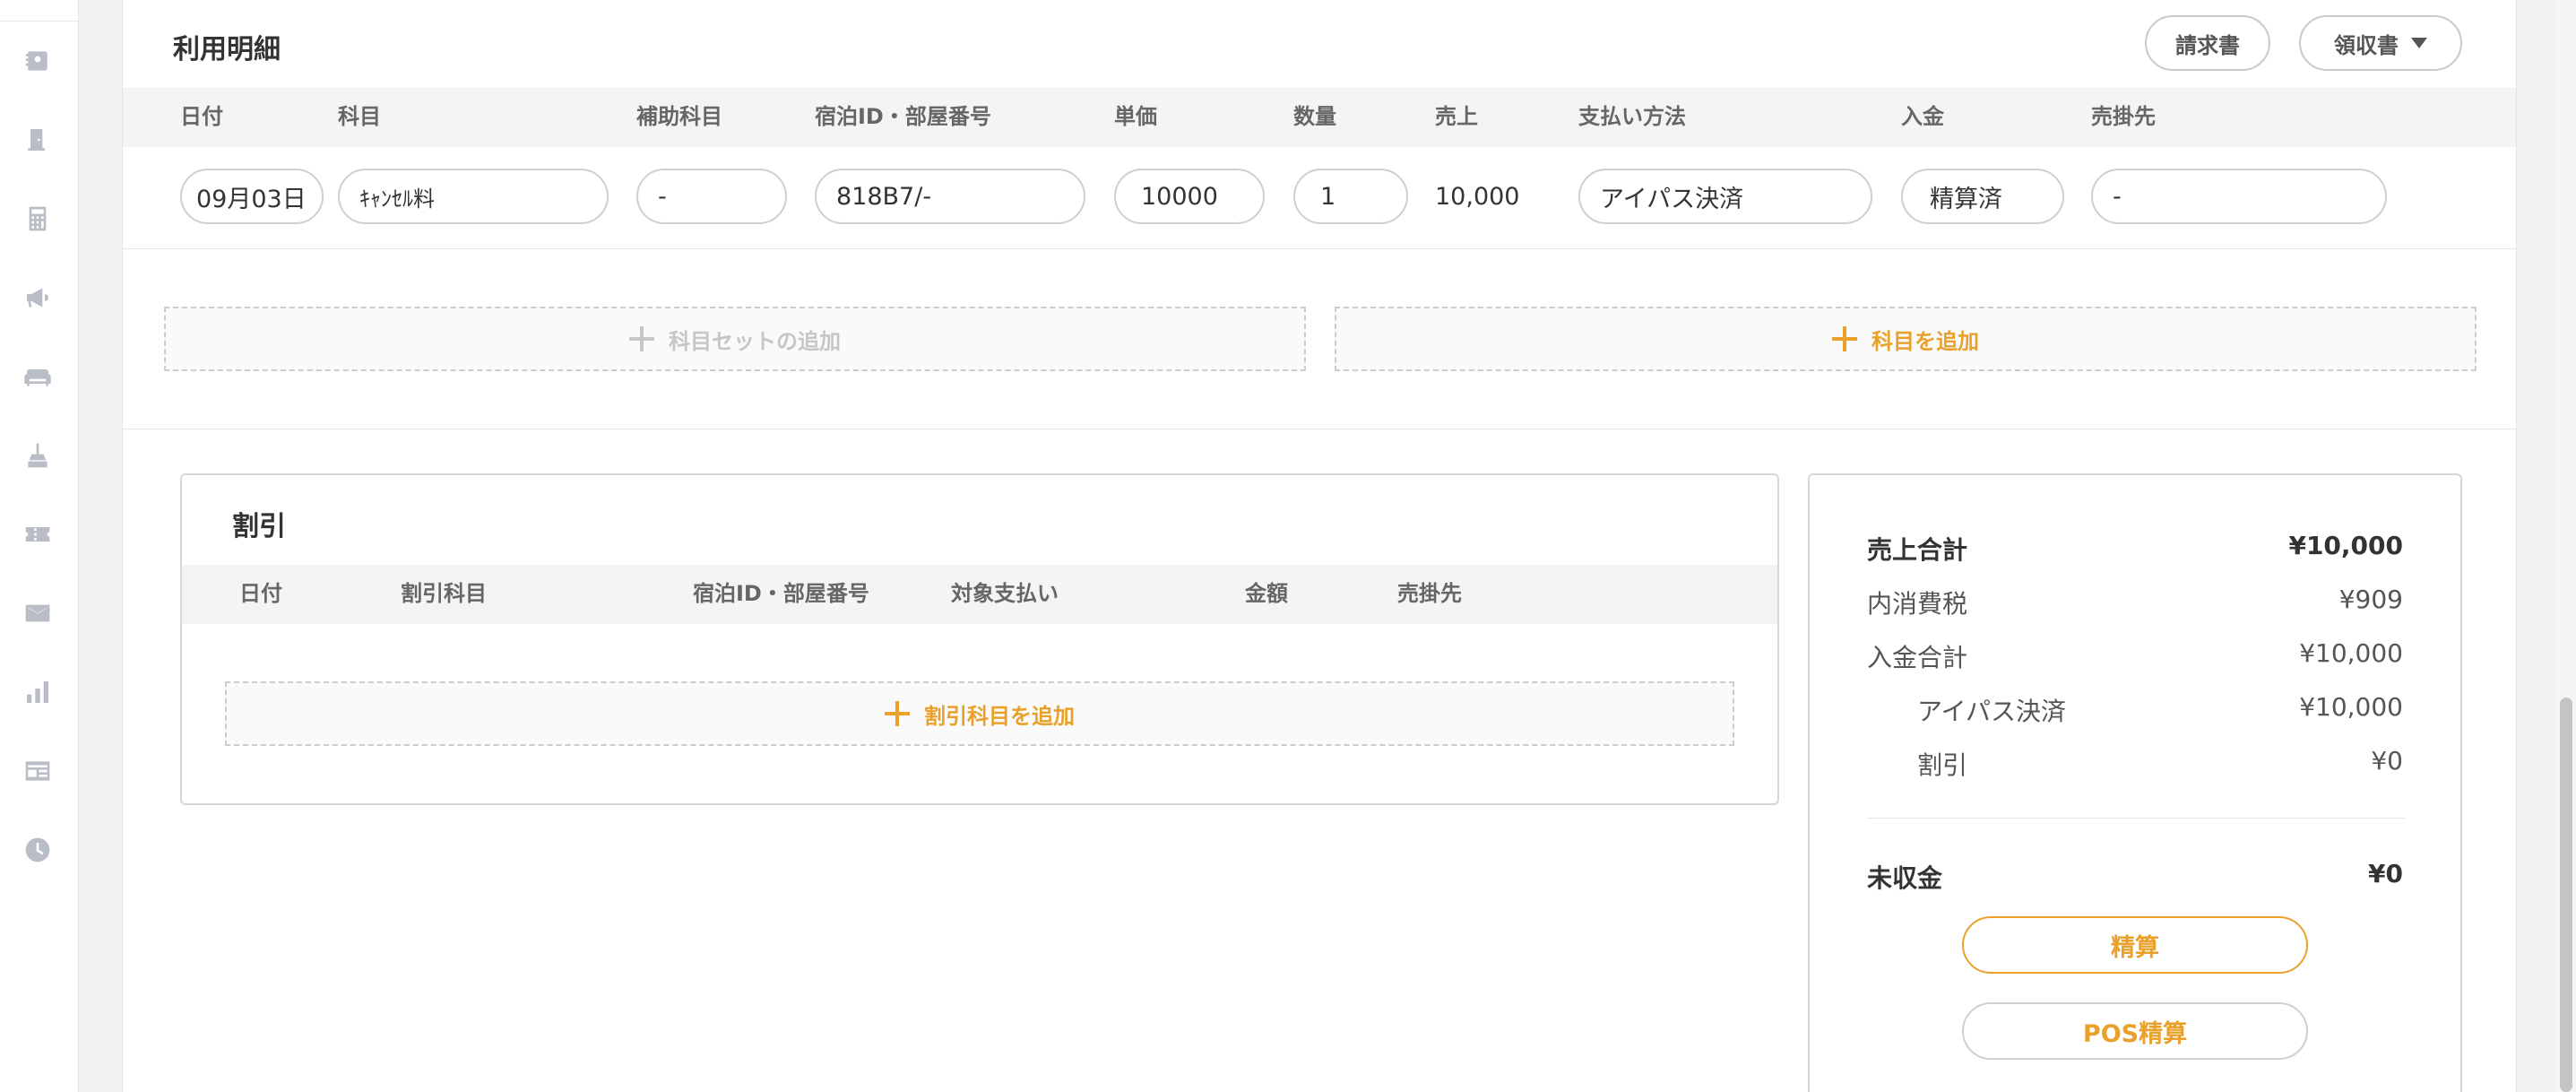  What do you see at coordinates (252, 196) in the screenshot?
I see `date-field: 09月03日` at bounding box center [252, 196].